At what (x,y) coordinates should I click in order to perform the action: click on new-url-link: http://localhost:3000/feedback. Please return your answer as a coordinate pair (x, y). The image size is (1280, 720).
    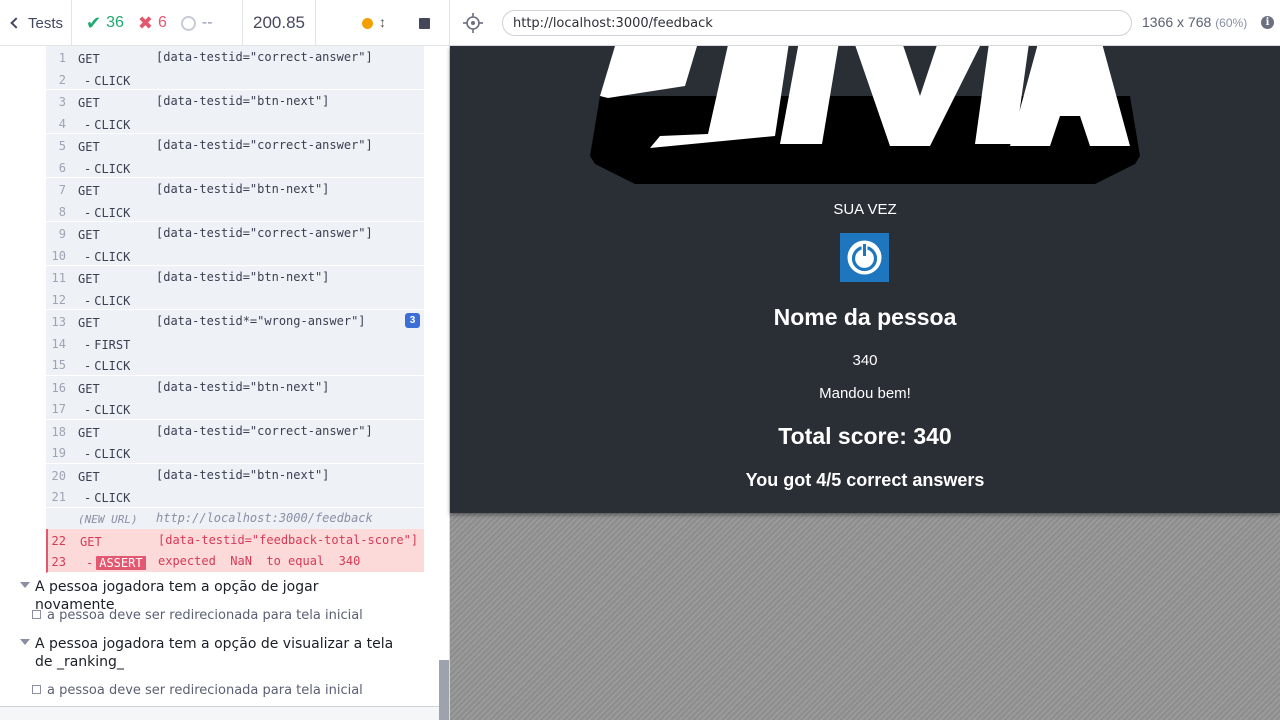
    Looking at the image, I should click on (264, 518).